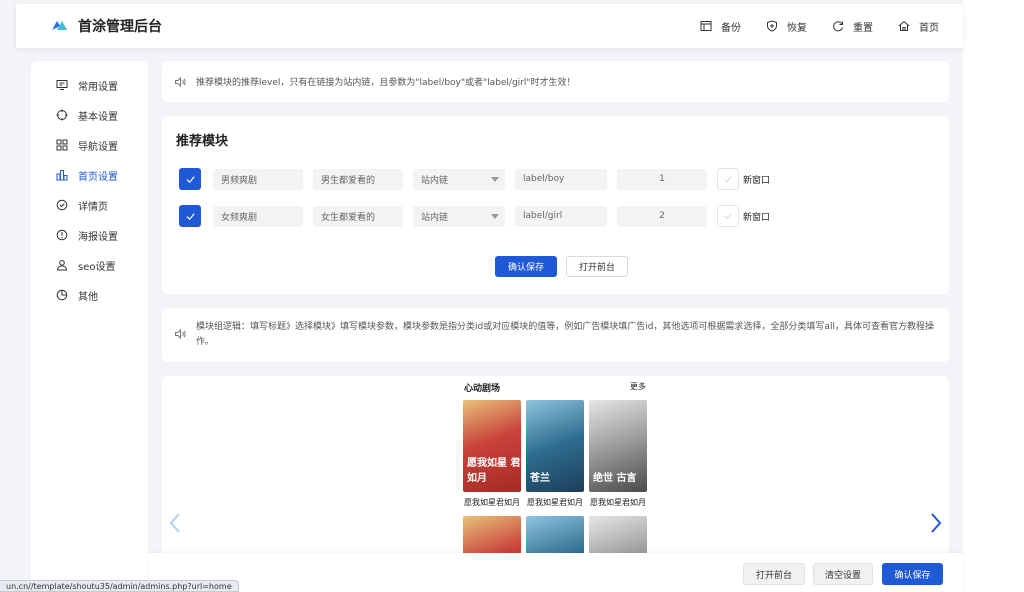  What do you see at coordinates (555, 446) in the screenshot?
I see `poster-image: 苍兰` at bounding box center [555, 446].